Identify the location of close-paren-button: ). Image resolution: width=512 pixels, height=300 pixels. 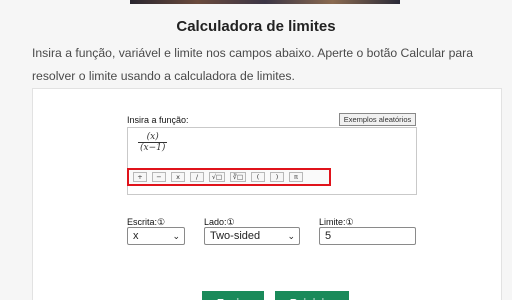
(277, 177).